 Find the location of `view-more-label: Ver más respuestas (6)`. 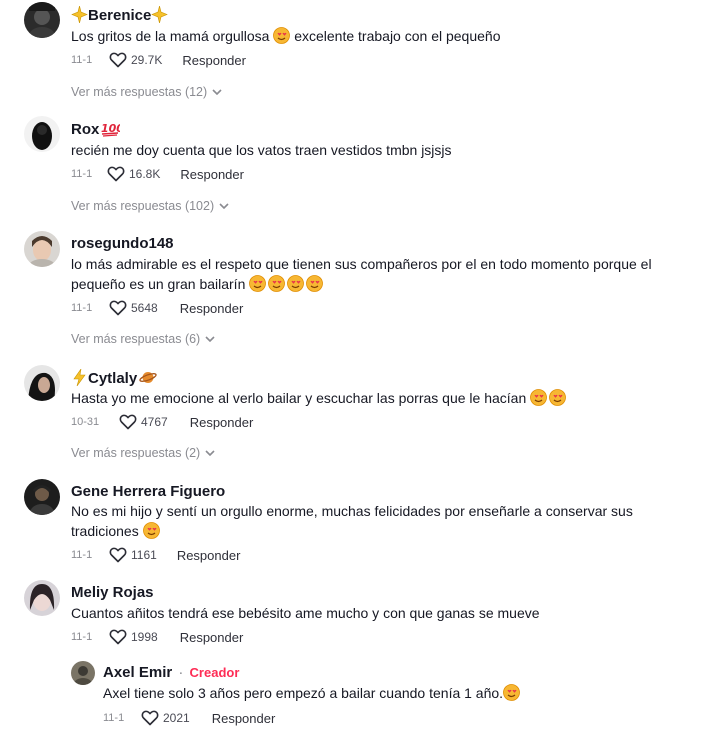

view-more-label: Ver más respuestas (6) is located at coordinates (136, 339).